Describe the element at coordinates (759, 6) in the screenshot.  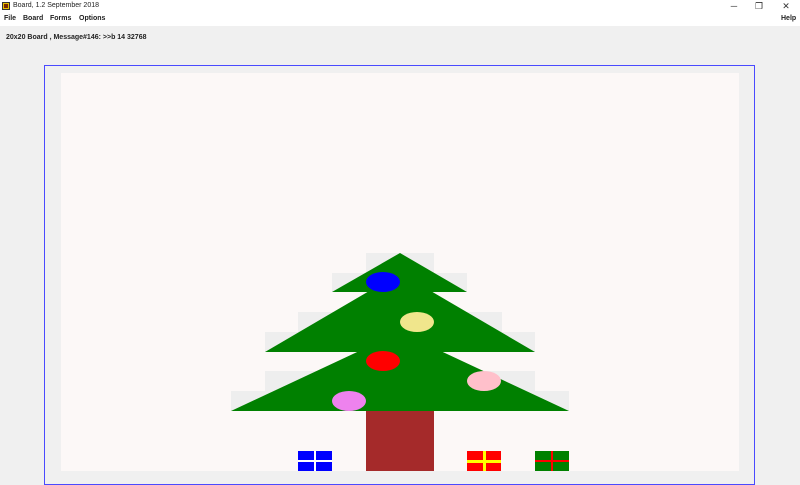
I see `restore-button: ❐` at that location.